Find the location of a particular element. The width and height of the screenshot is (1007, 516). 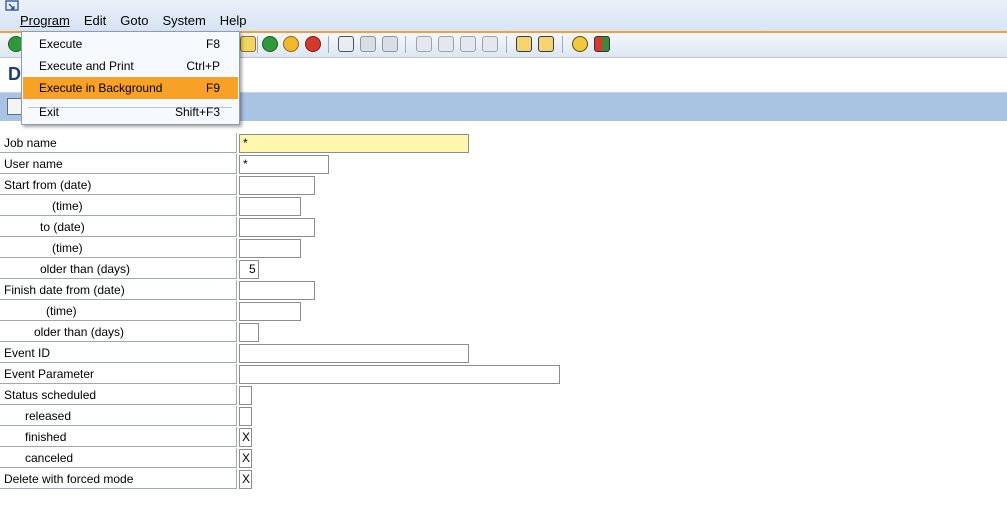

start-date-input is located at coordinates (277, 185).